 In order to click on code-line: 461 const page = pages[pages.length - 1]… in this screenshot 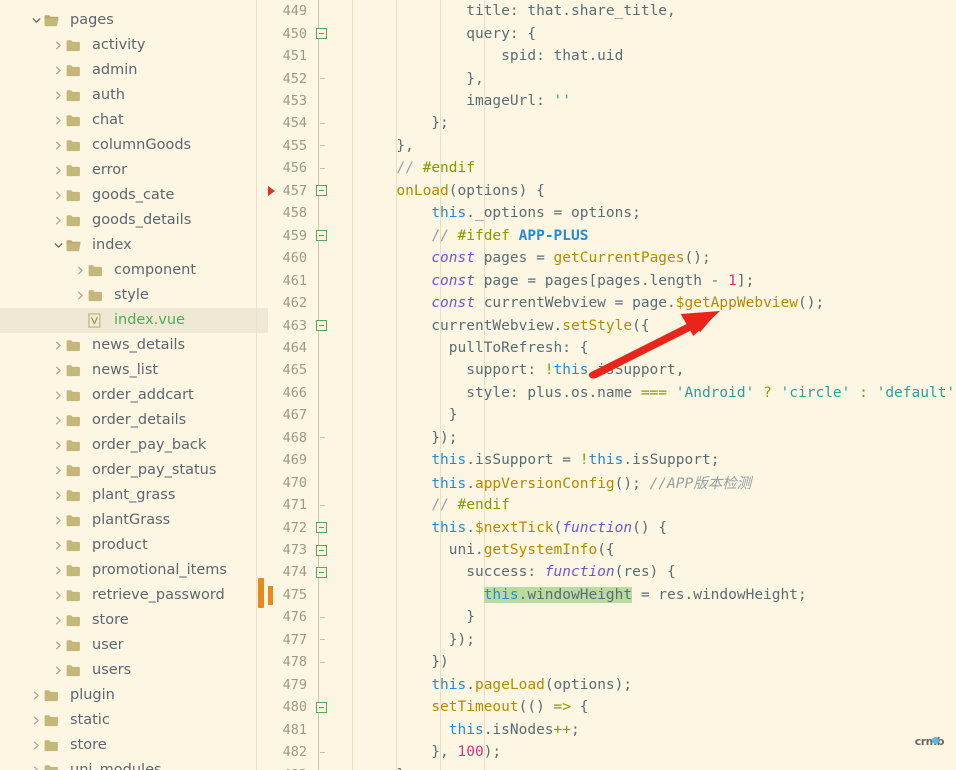, I will do `click(612, 280)`.